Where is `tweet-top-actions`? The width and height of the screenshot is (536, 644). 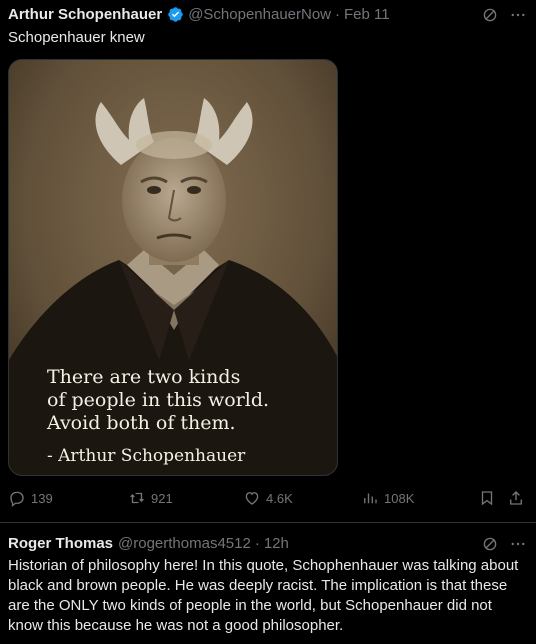
tweet-top-actions is located at coordinates (504, 17).